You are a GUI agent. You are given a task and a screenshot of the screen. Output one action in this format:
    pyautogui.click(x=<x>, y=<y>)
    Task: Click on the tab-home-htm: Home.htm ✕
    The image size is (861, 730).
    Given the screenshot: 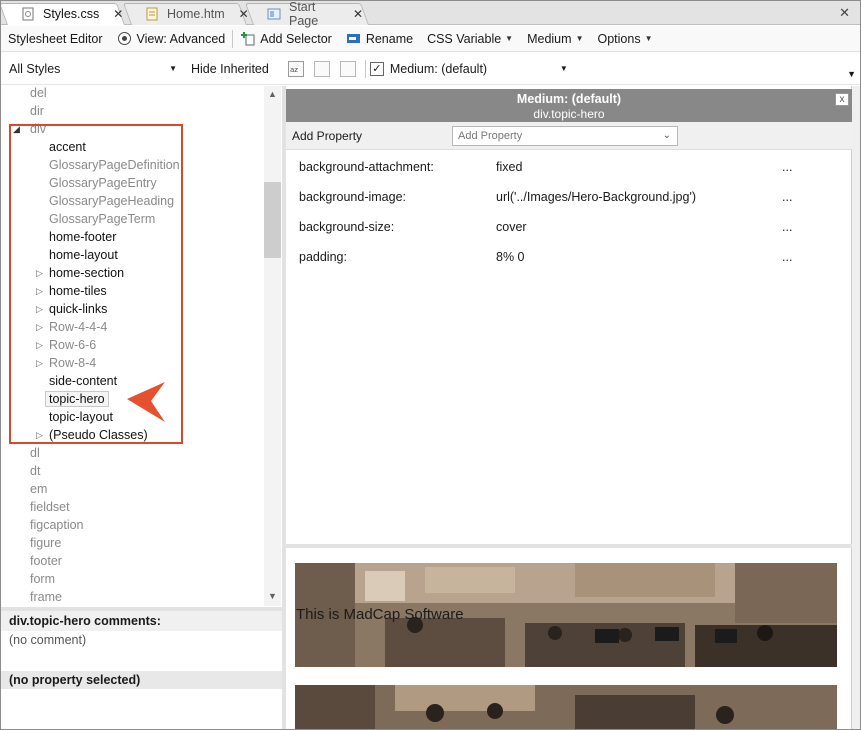 What is the action you would take?
    pyautogui.click(x=185, y=14)
    